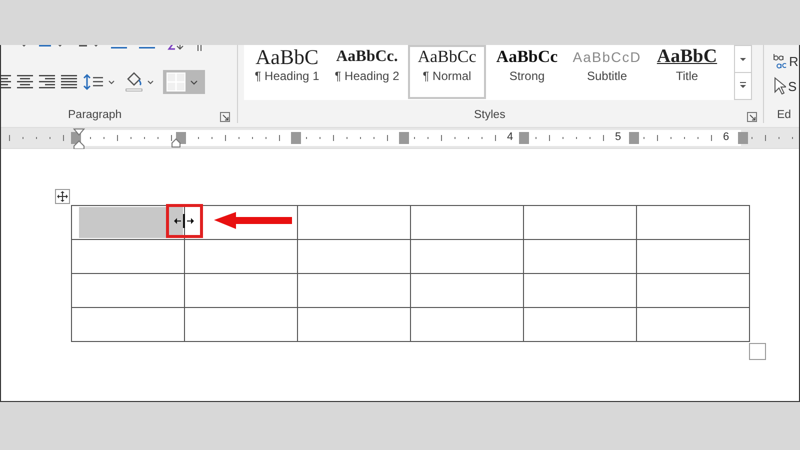  What do you see at coordinates (780, 61) in the screenshot?
I see `replace-icon` at bounding box center [780, 61].